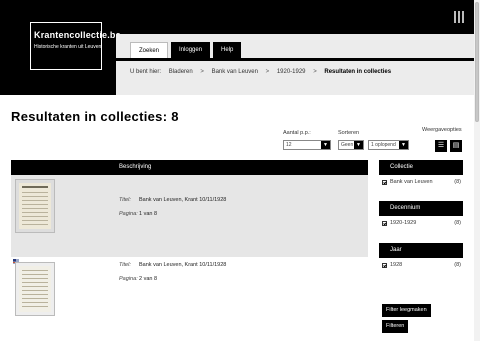 The image size is (480, 341). I want to click on per-page-label: Aantal p.p.:, so click(297, 133).